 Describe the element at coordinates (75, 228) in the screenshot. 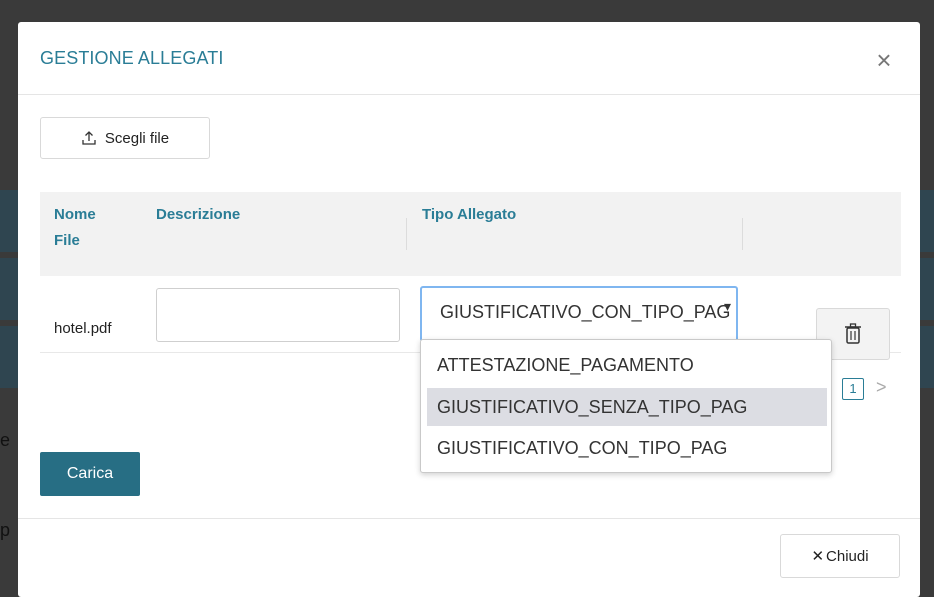

I see `column-header-name: Nome File` at that location.